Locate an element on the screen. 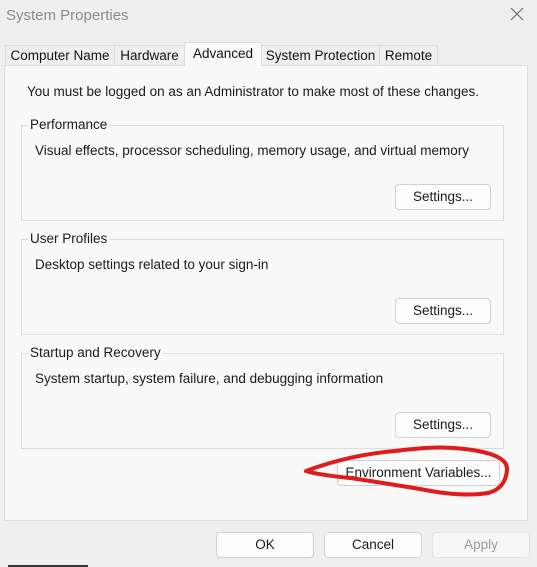 The image size is (537, 567). tab-advanced: Advanced is located at coordinates (223, 54).